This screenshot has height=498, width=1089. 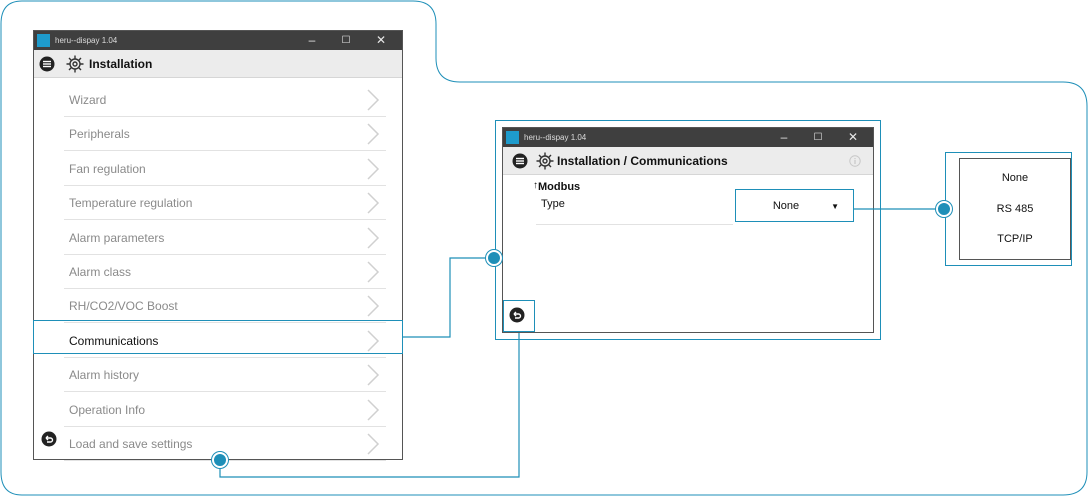 What do you see at coordinates (553, 204) in the screenshot?
I see `type-label: Type` at bounding box center [553, 204].